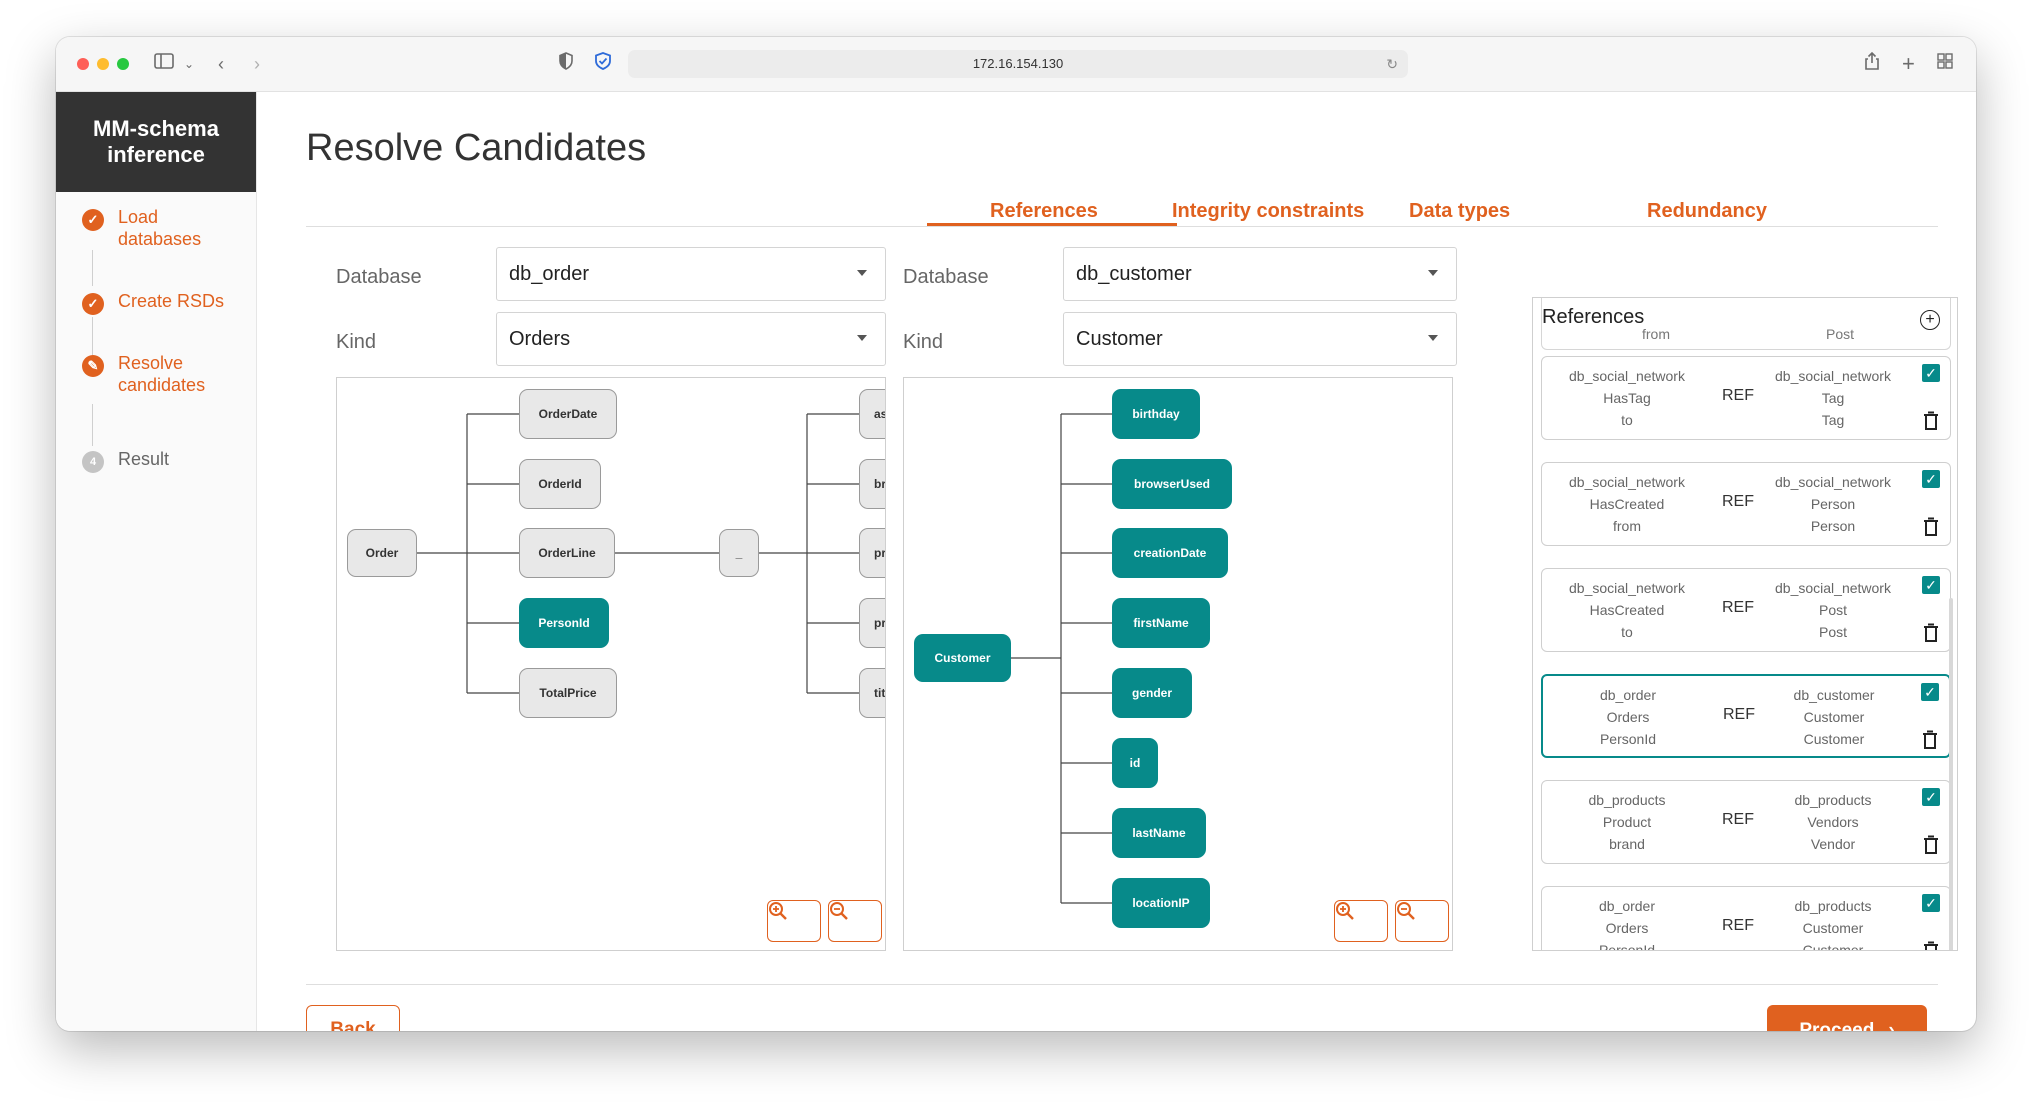 The image size is (2032, 1104). What do you see at coordinates (1951, 774) in the screenshot?
I see `scrollbar` at bounding box center [1951, 774].